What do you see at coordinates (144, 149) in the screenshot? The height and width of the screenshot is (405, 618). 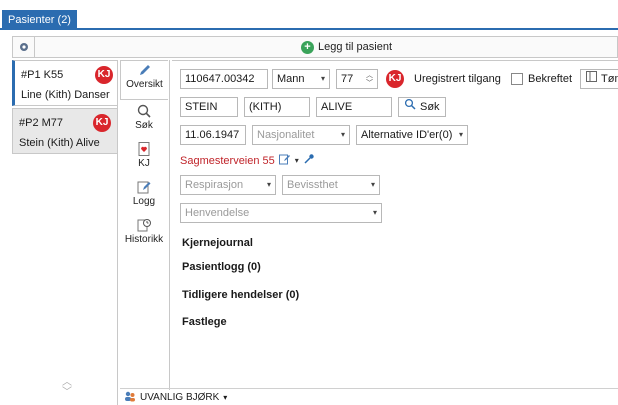 I see `heart-document-icon` at bounding box center [144, 149].